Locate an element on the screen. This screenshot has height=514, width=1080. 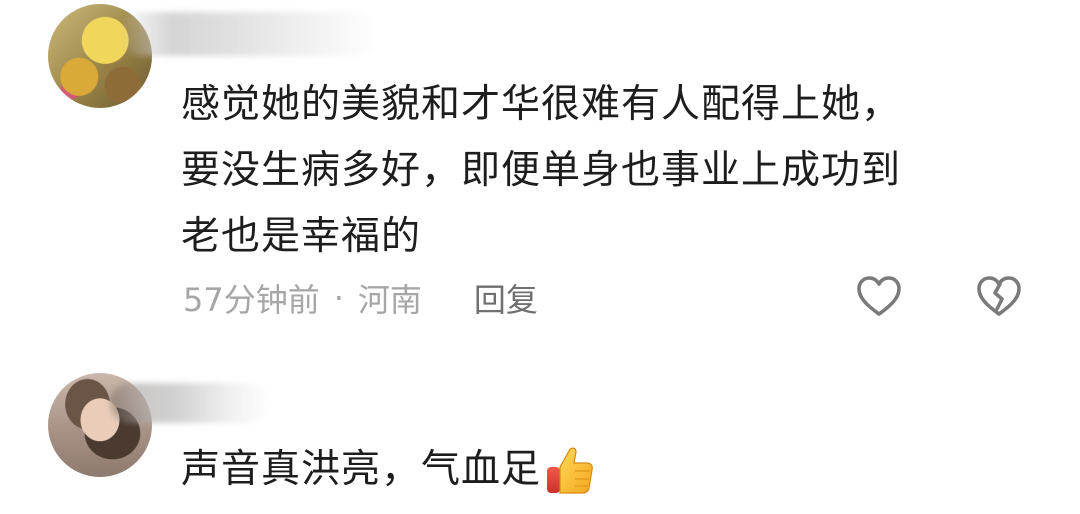
broken-heart-icon is located at coordinates (999, 297).